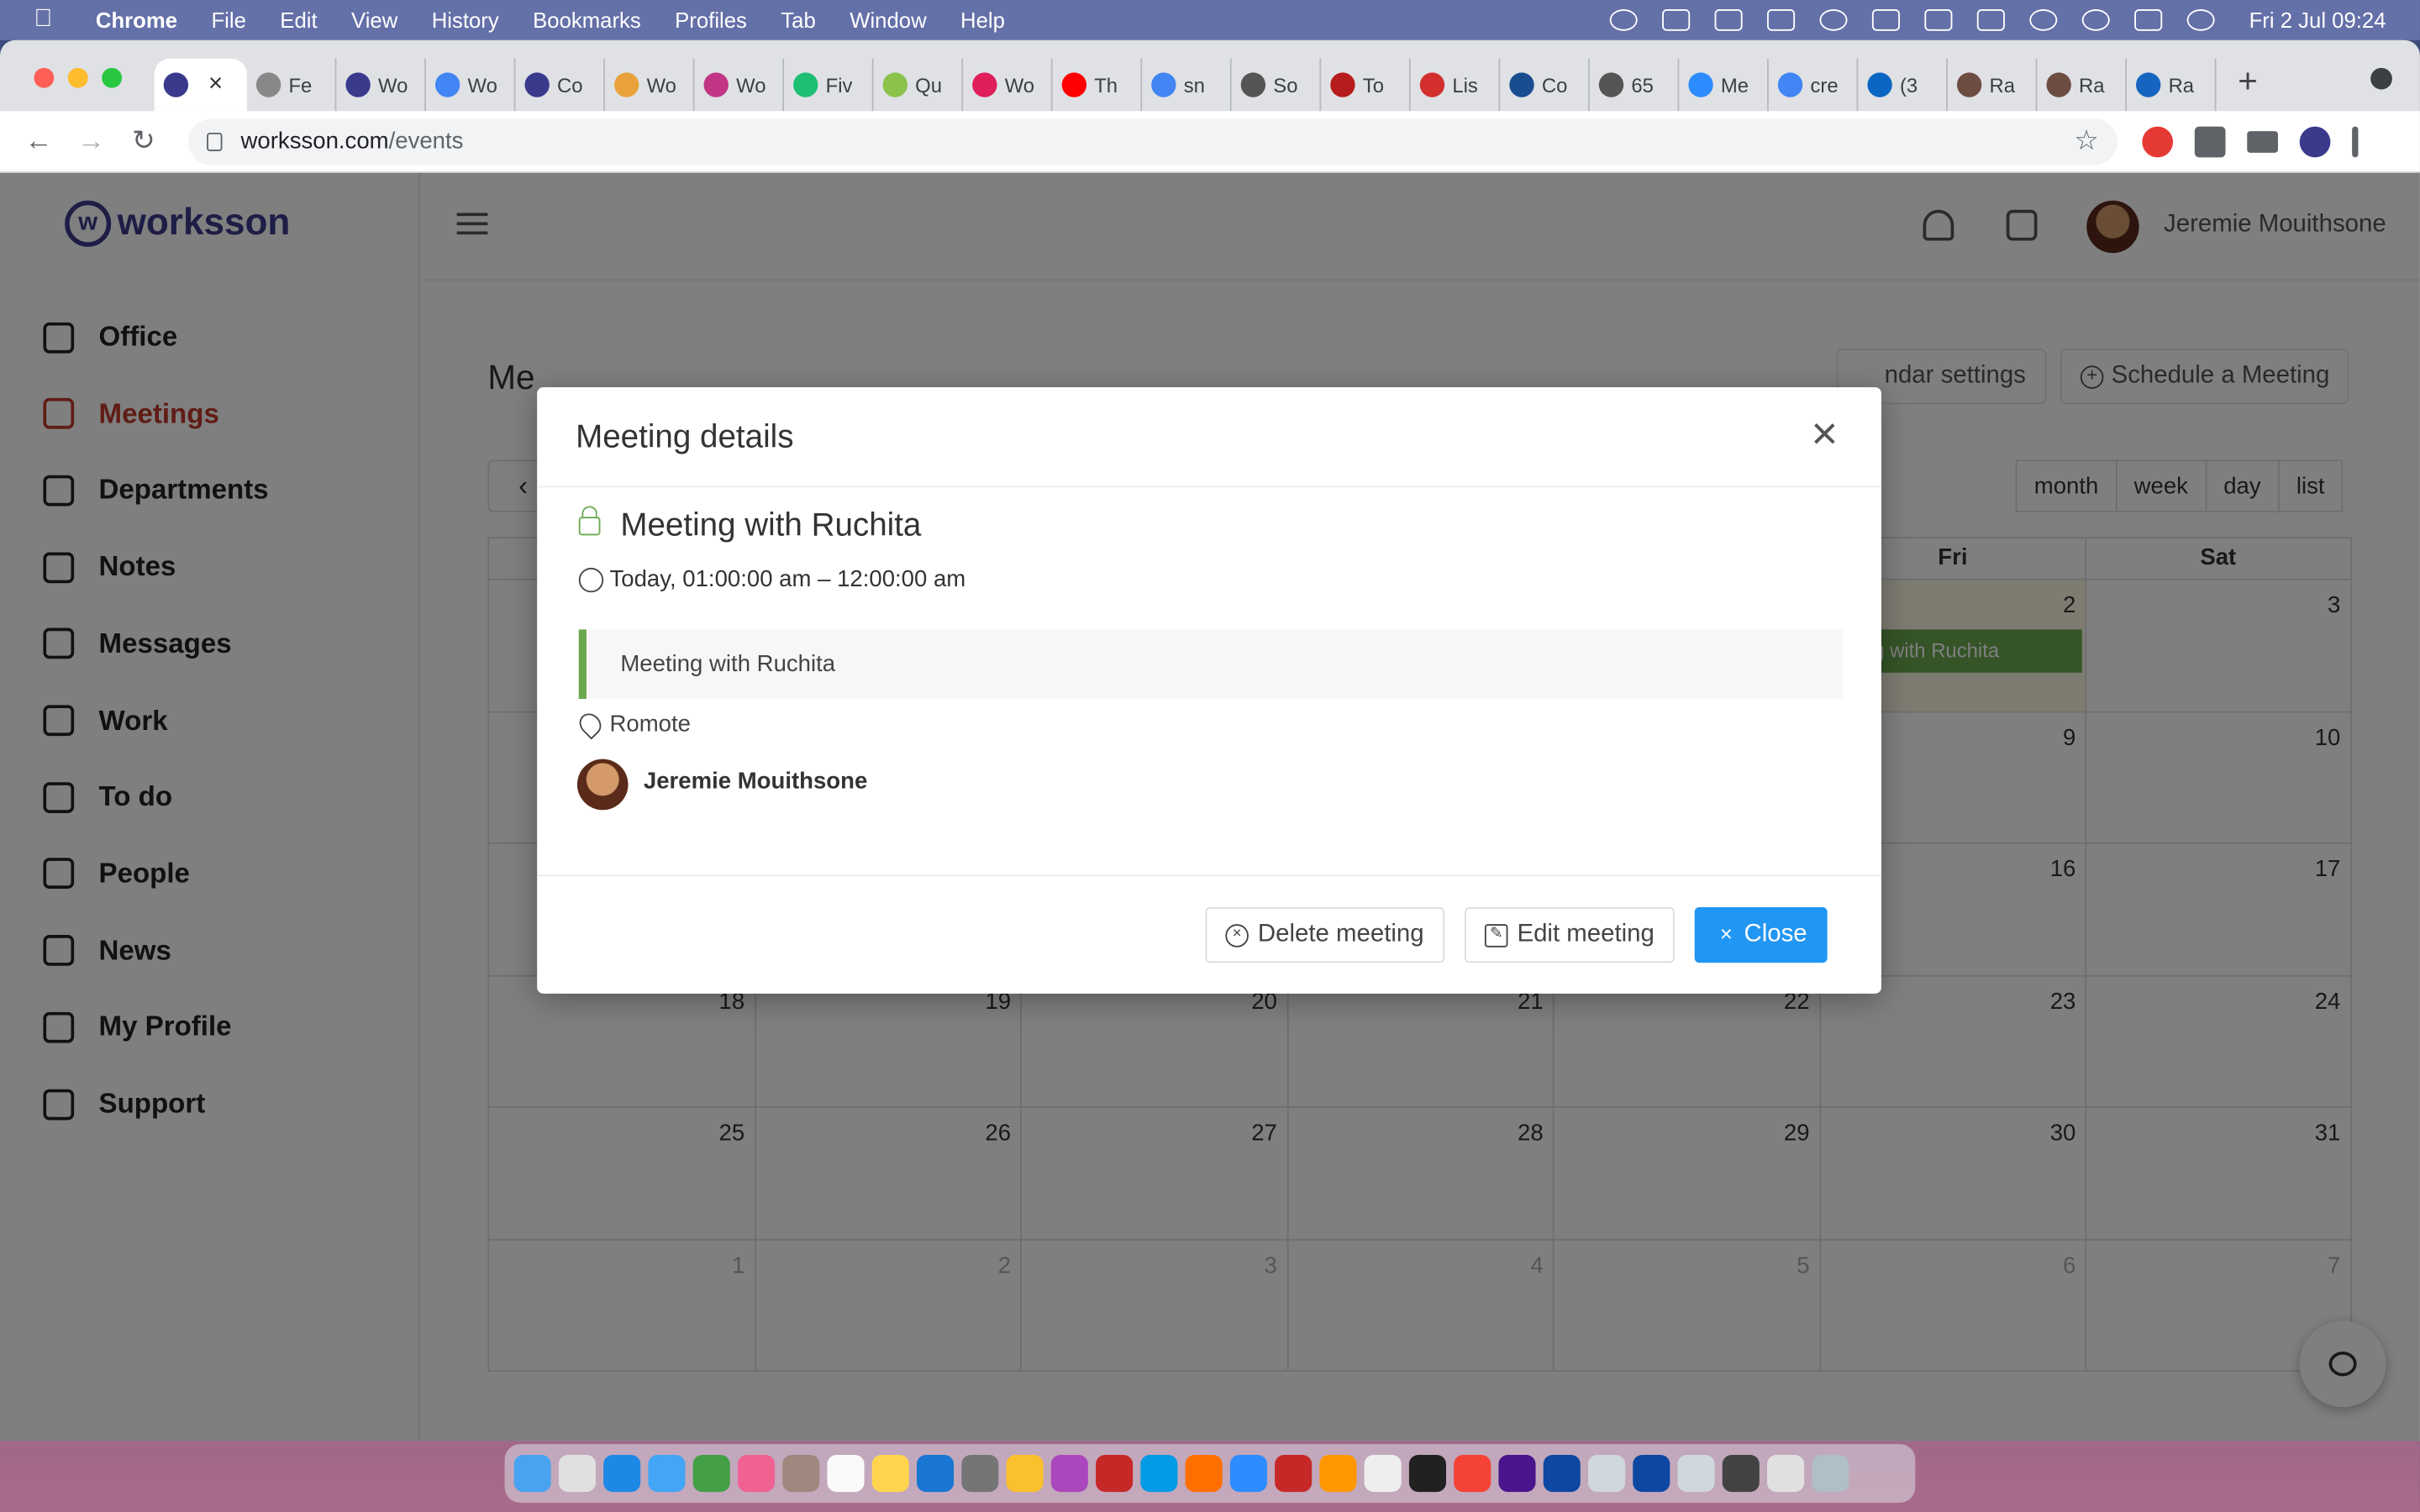 The width and height of the screenshot is (2420, 1512). I want to click on finder-icon, so click(532, 1474).